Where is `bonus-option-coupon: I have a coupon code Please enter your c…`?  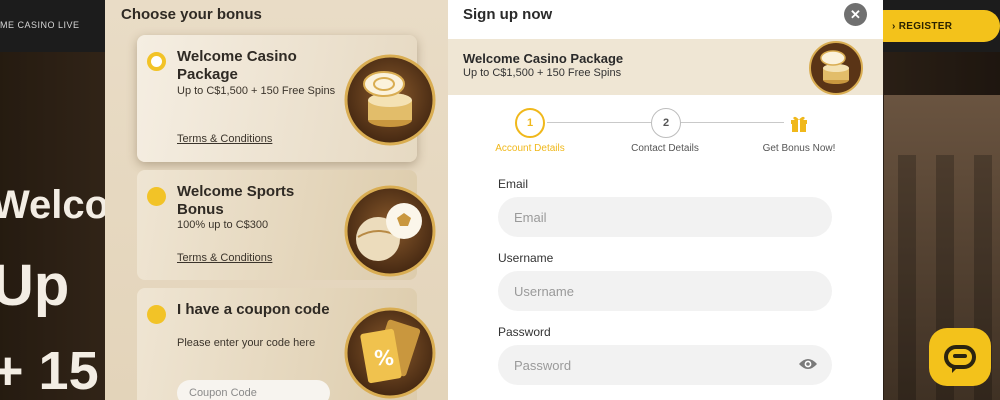 bonus-option-coupon: I have a coupon code Please enter your c… is located at coordinates (286, 344).